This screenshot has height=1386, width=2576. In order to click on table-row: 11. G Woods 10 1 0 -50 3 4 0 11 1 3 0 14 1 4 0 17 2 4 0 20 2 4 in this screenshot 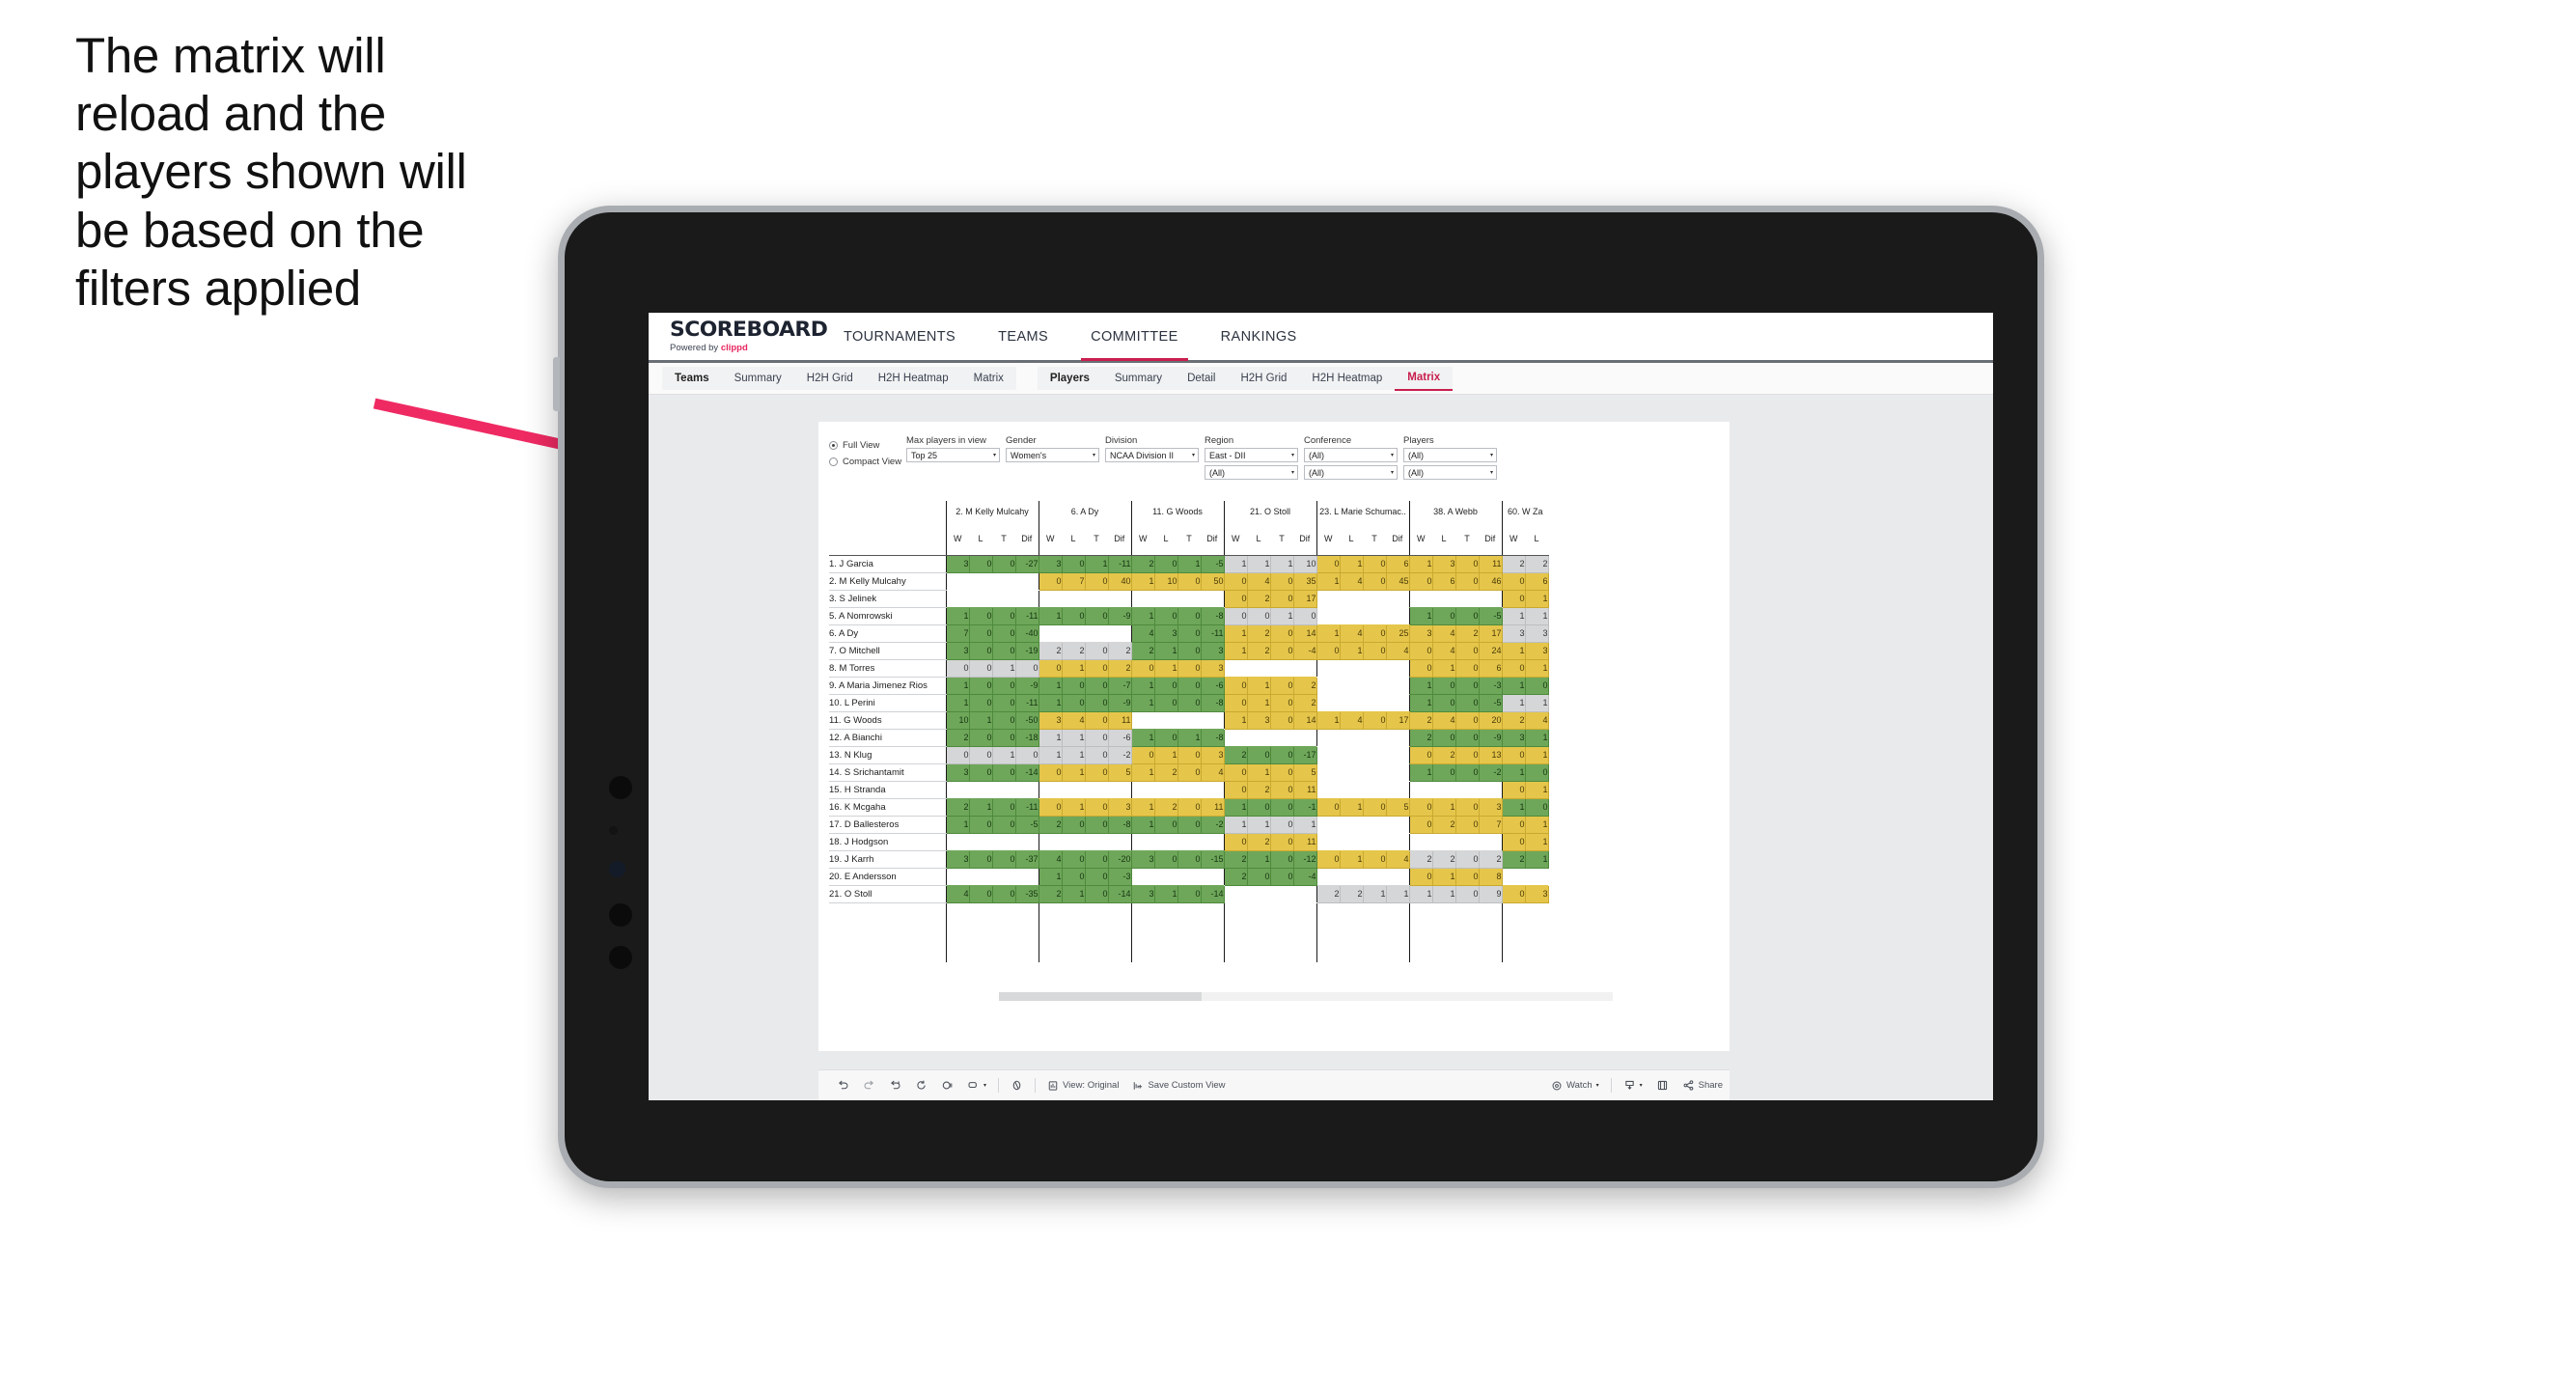, I will do `click(1189, 720)`.